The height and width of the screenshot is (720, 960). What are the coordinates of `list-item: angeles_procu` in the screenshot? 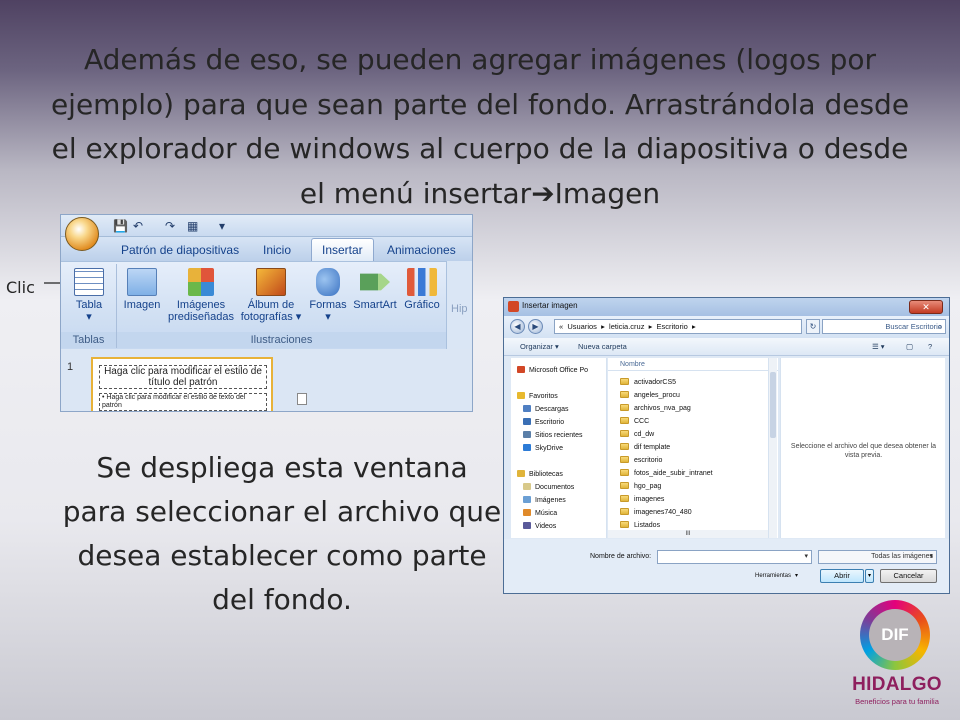 It's located at (650, 395).